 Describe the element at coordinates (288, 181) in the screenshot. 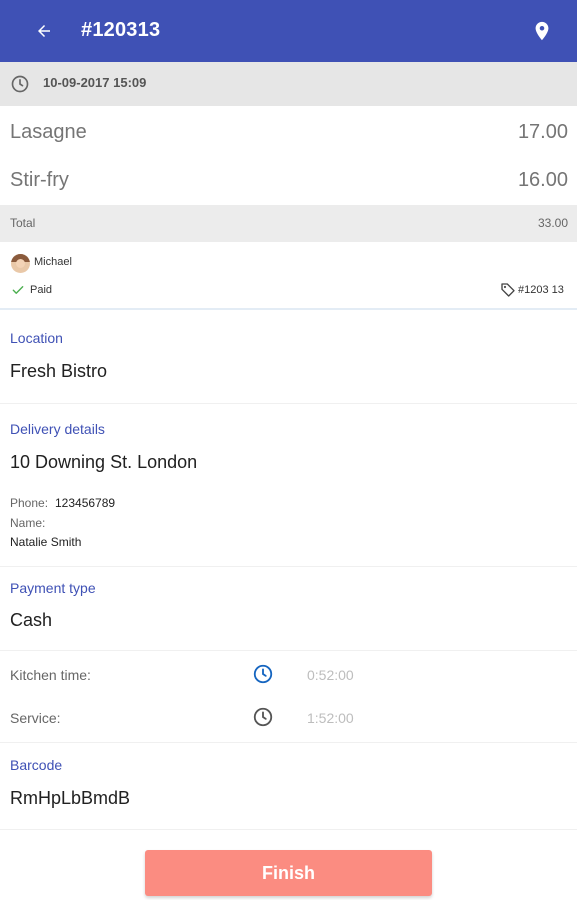

I see `order-item: Stir-fry 16.00` at that location.